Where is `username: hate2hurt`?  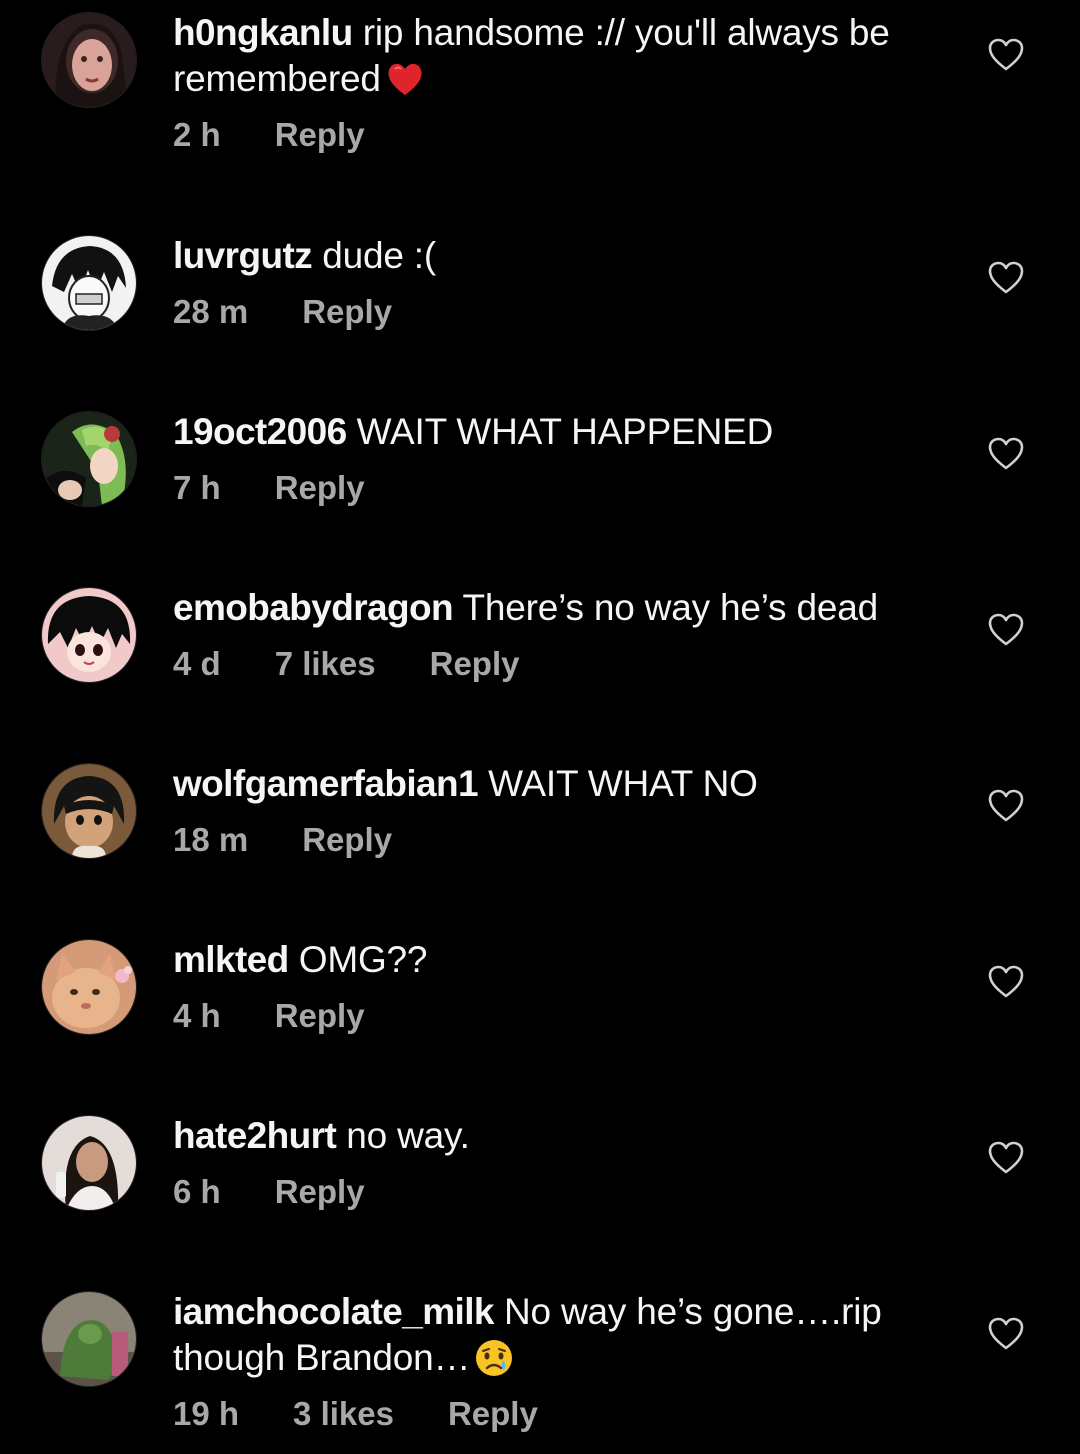
username: hate2hurt is located at coordinates (255, 1135).